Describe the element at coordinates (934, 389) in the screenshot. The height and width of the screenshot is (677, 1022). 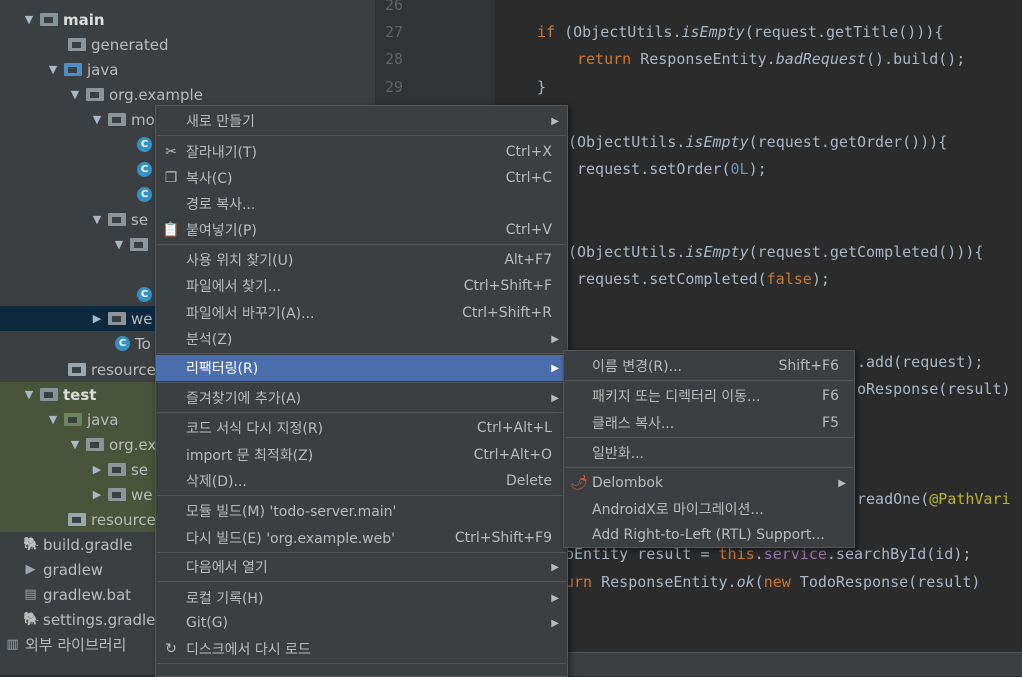
I see `code-line: oResponse(result)` at that location.